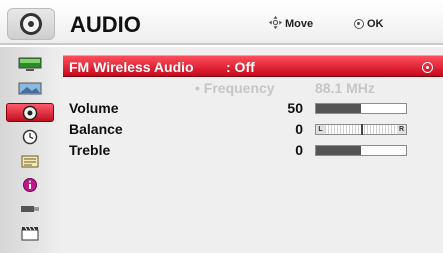 The image size is (443, 253). I want to click on balance-center-marker, so click(362, 129).